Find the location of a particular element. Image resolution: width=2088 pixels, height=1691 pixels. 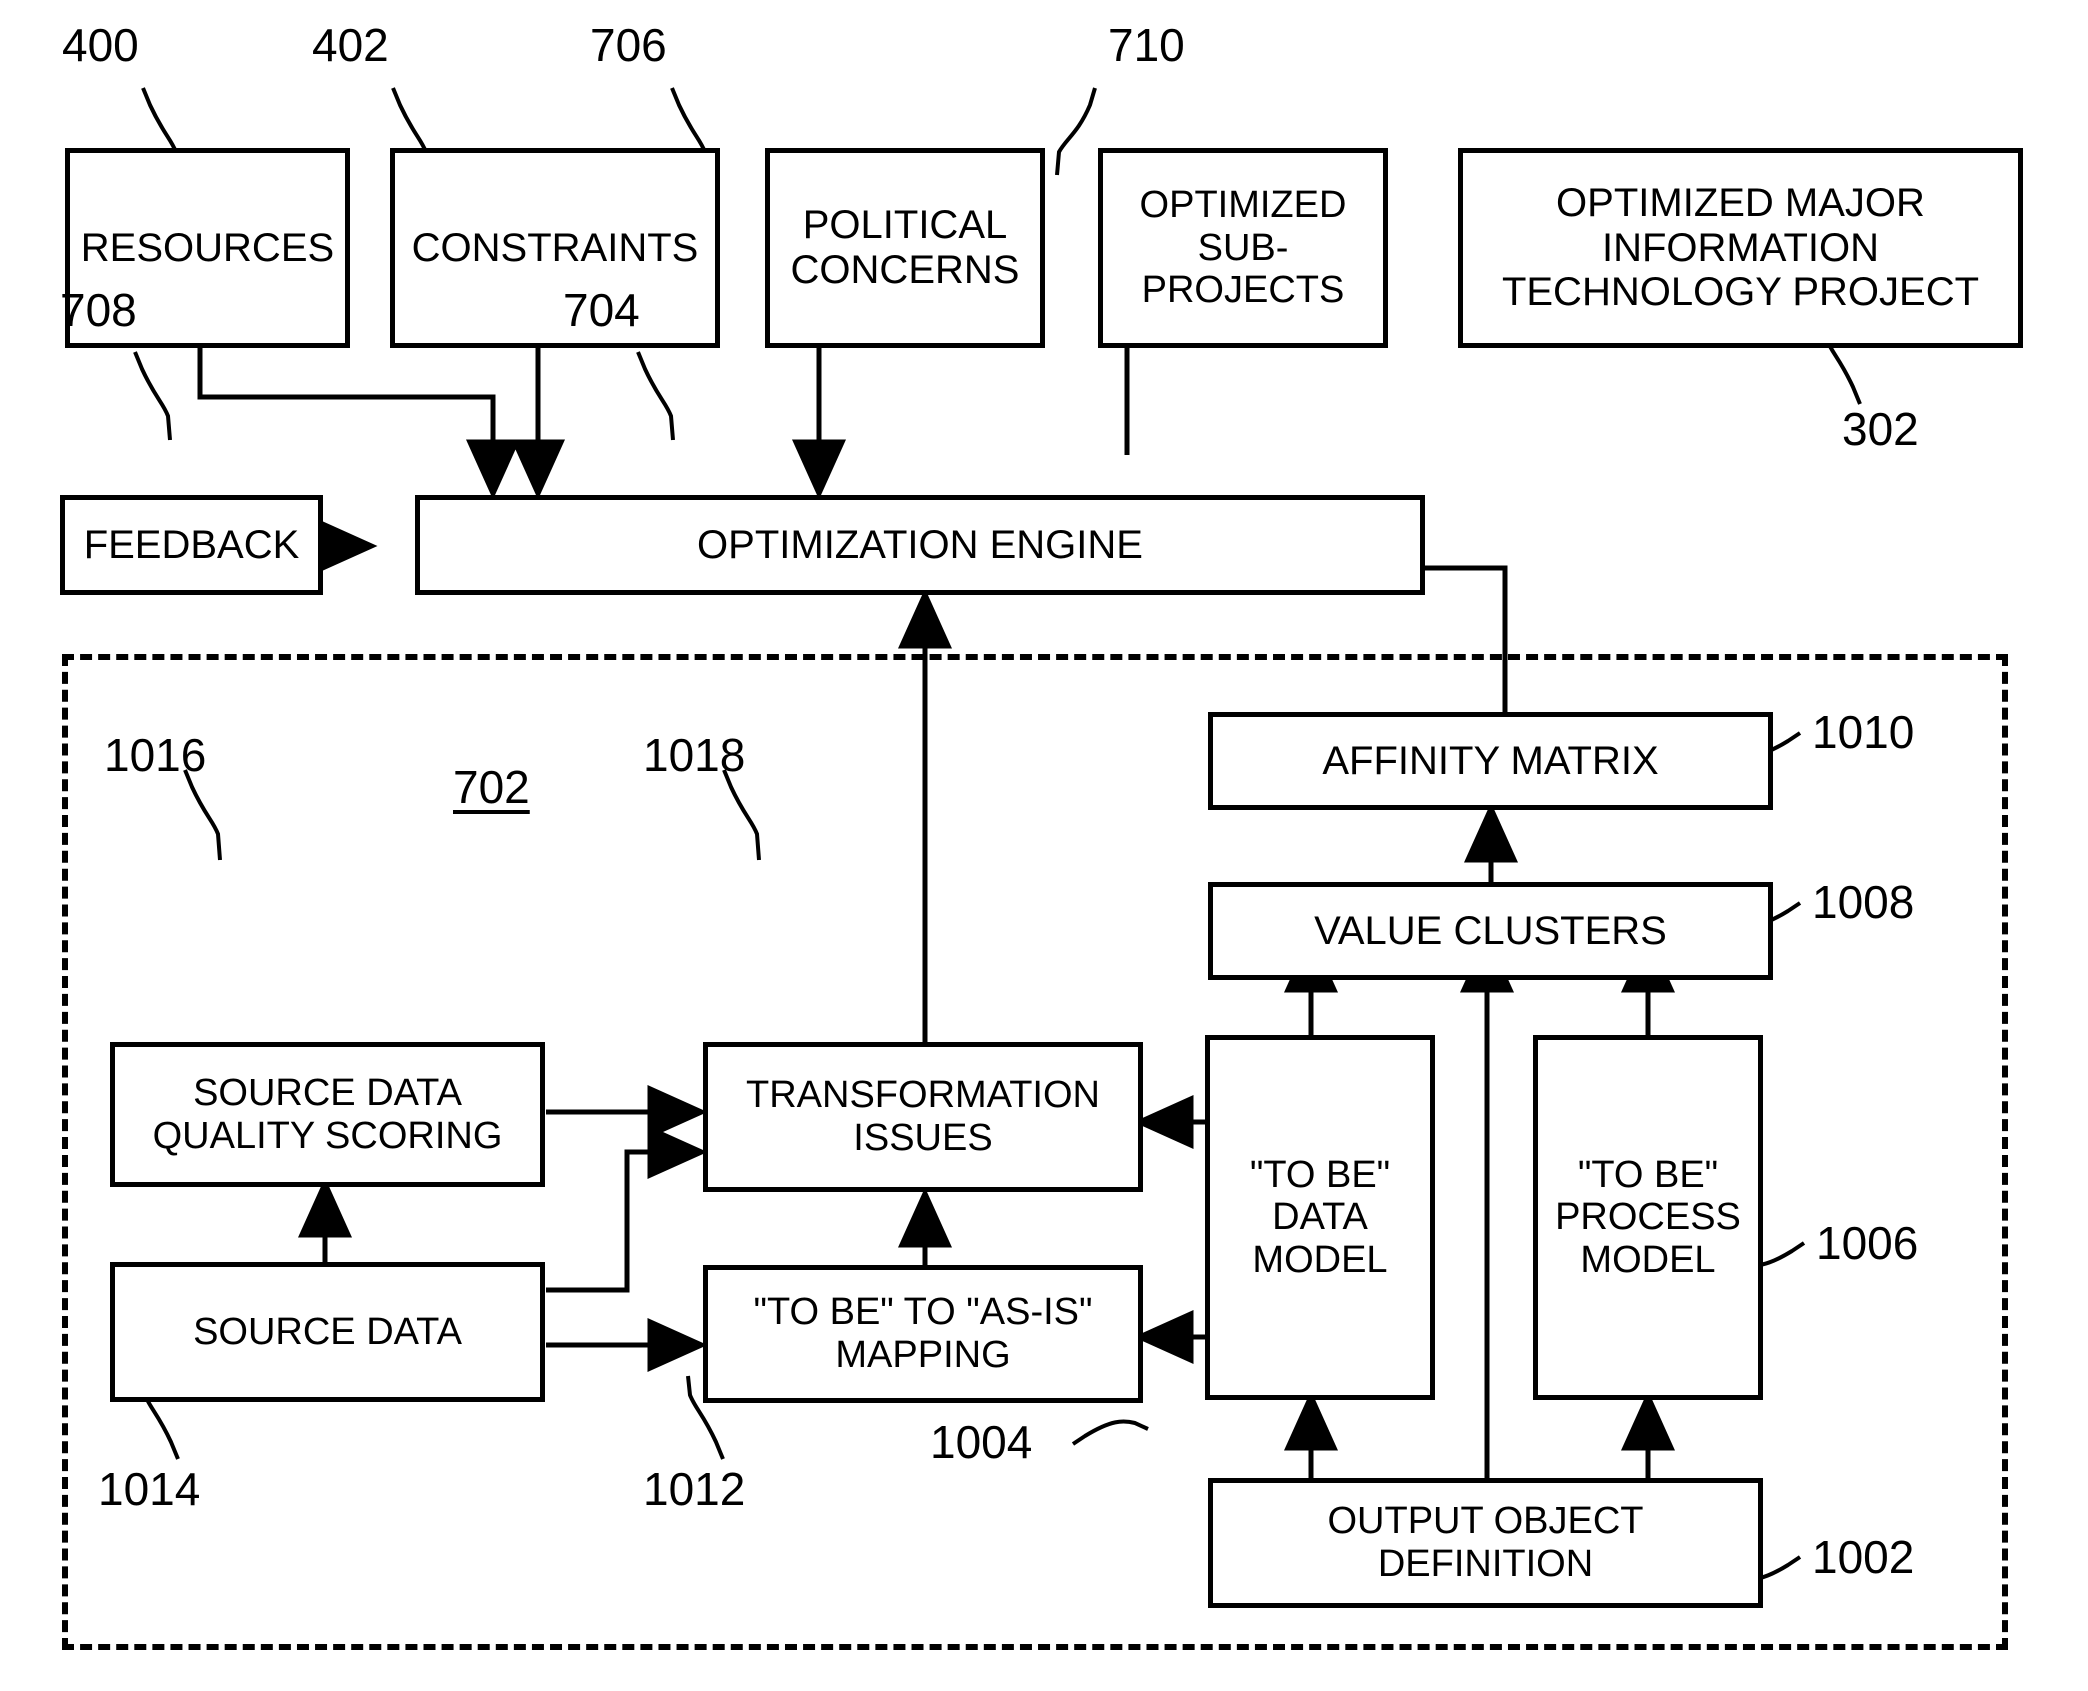

box-source-data-label: SOURCE DATA is located at coordinates (327, 1331).